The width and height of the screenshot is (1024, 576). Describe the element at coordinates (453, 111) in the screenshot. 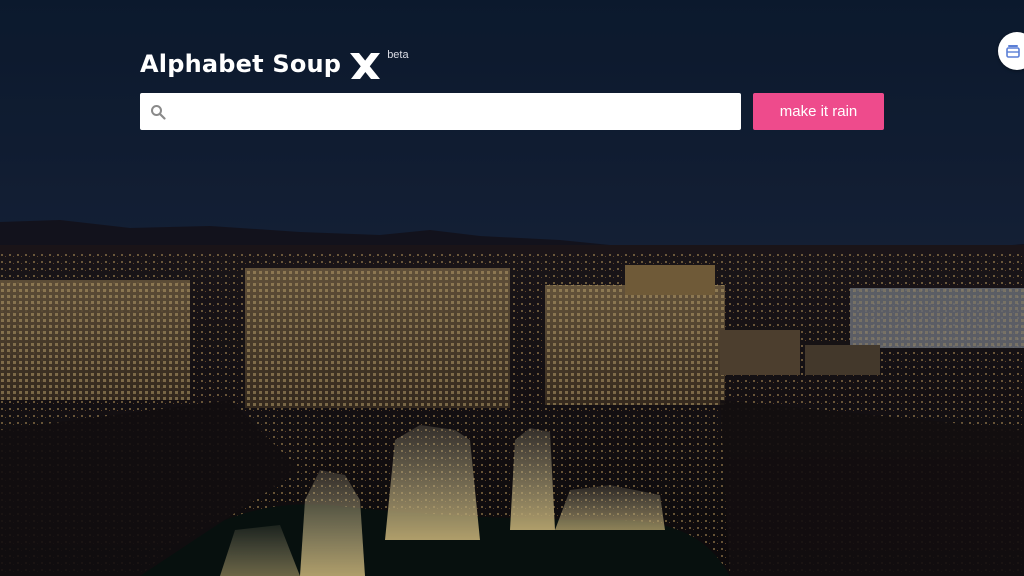

I see `search-input` at that location.